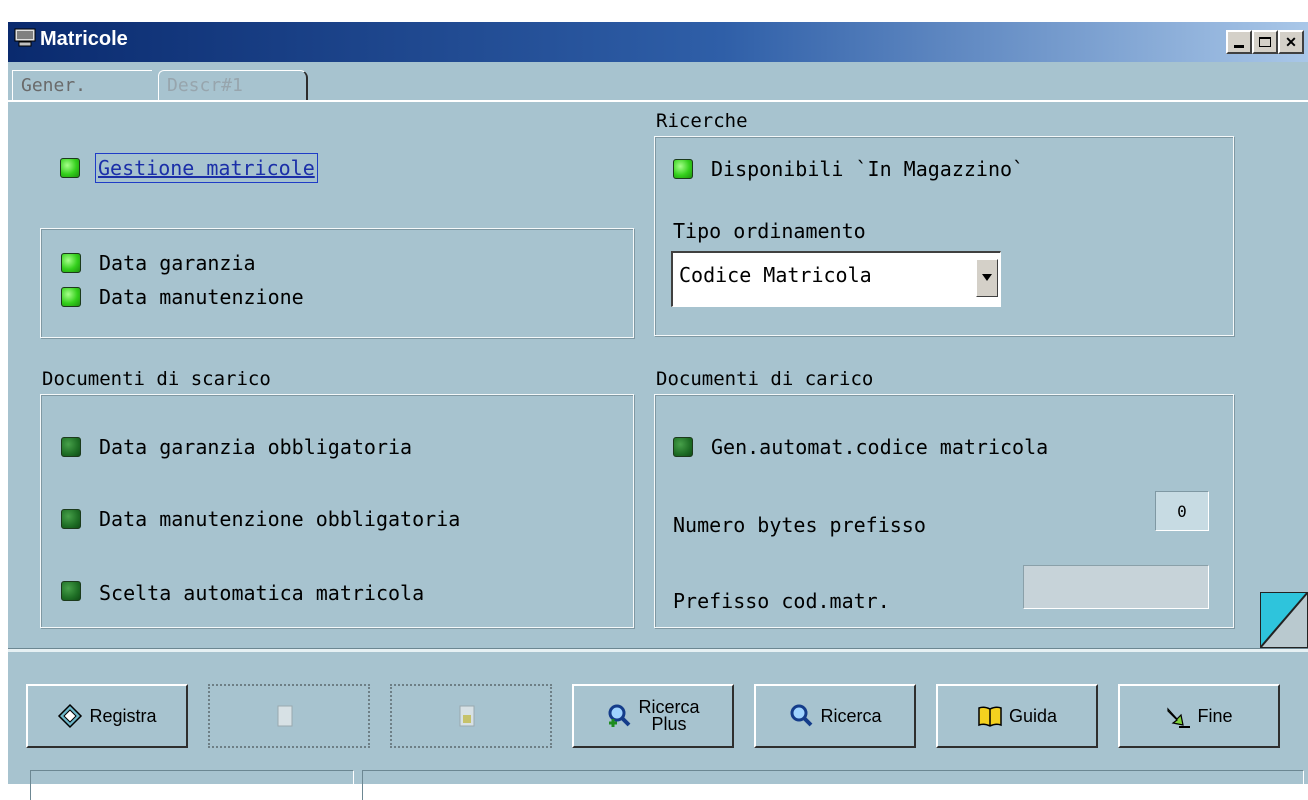 This screenshot has height=800, width=1308. I want to click on data-garanzia-obbl-label: Data garanzia obbligatoria, so click(256, 447).